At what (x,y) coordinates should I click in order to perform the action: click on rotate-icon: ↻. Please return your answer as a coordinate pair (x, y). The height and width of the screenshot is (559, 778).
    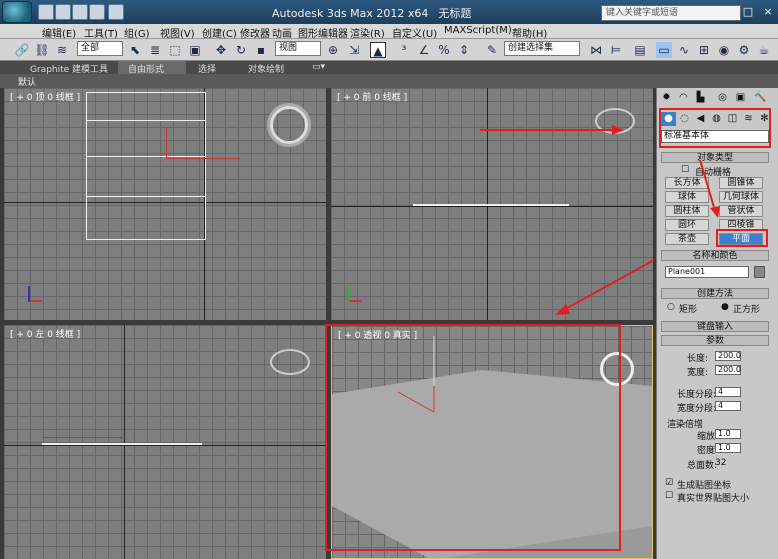
    Looking at the image, I should click on (241, 50).